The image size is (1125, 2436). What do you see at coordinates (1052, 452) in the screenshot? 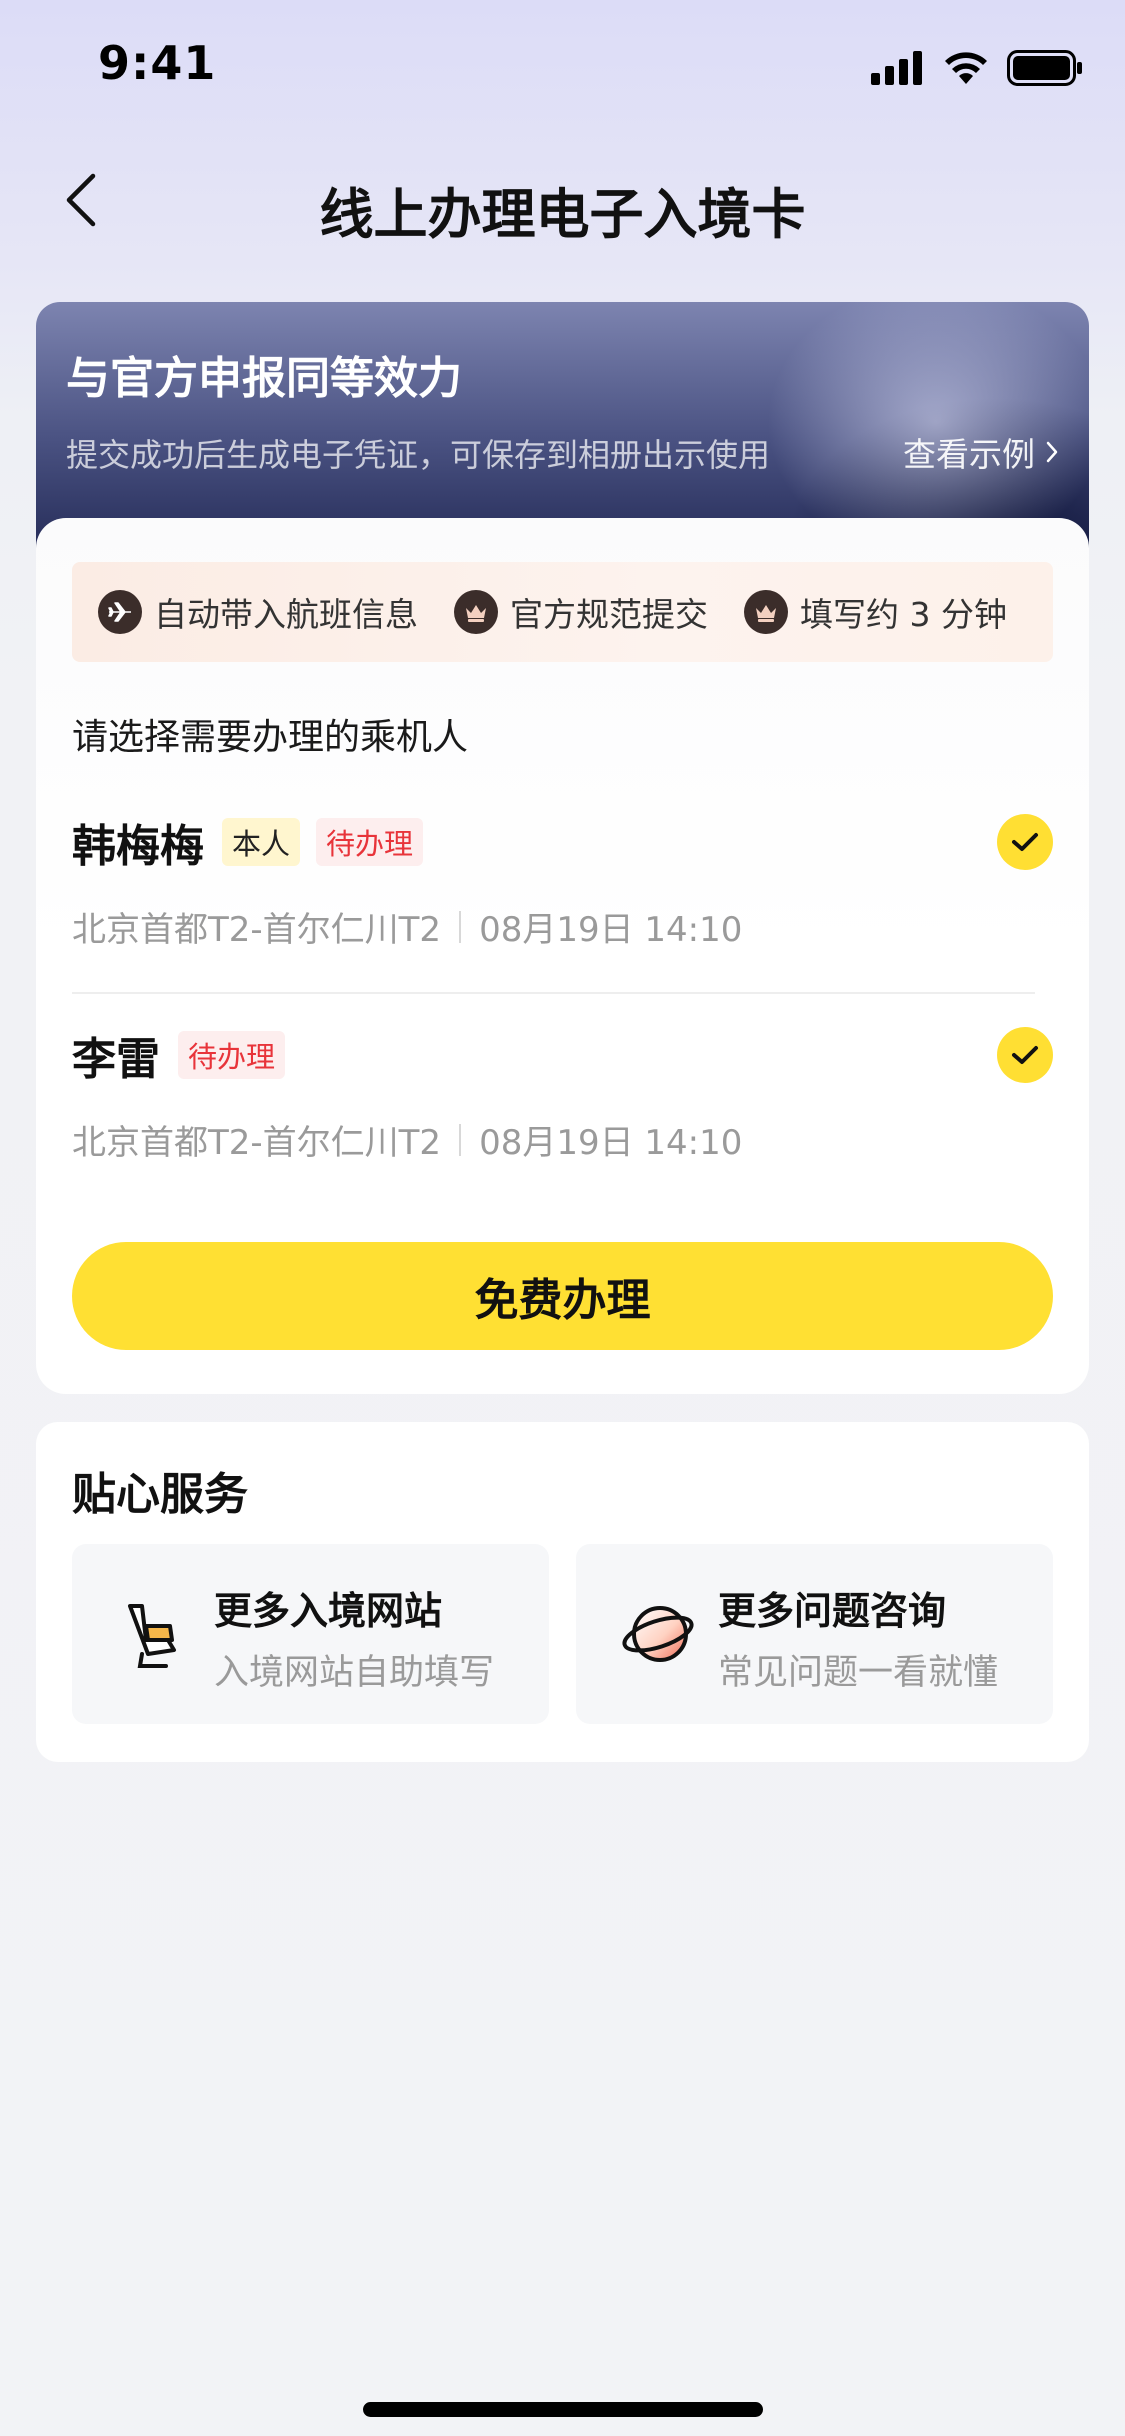
I see `chevron-right-icon` at bounding box center [1052, 452].